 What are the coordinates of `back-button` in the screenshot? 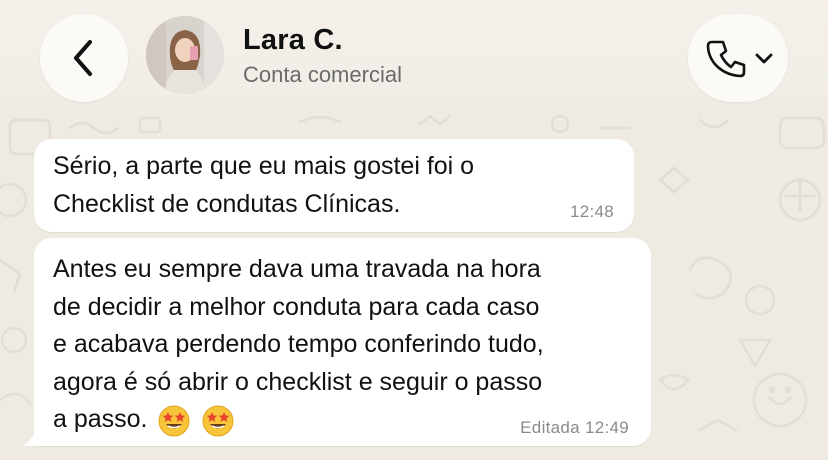 It's located at (84, 58).